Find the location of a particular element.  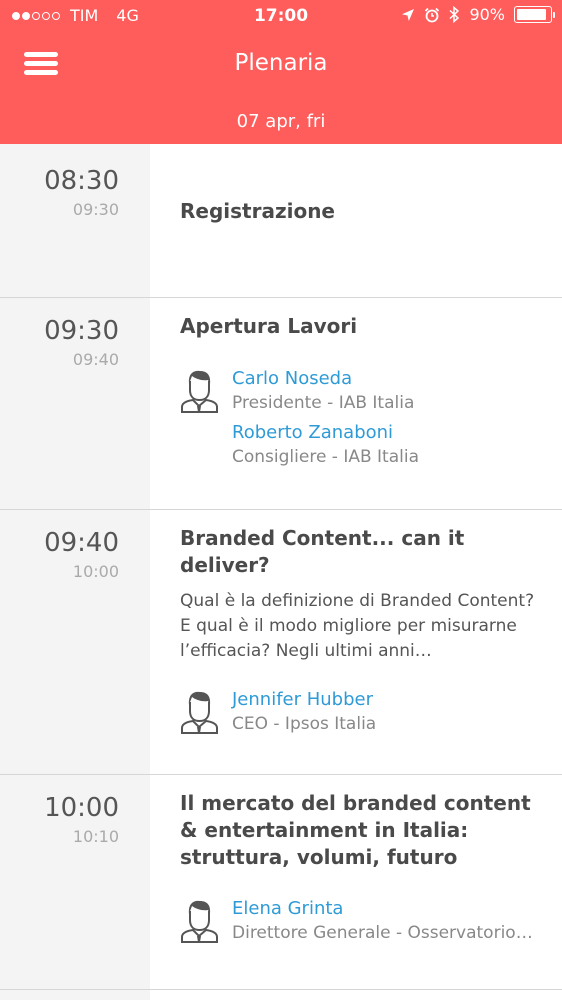

alarm-clock-icon is located at coordinates (432, 14).